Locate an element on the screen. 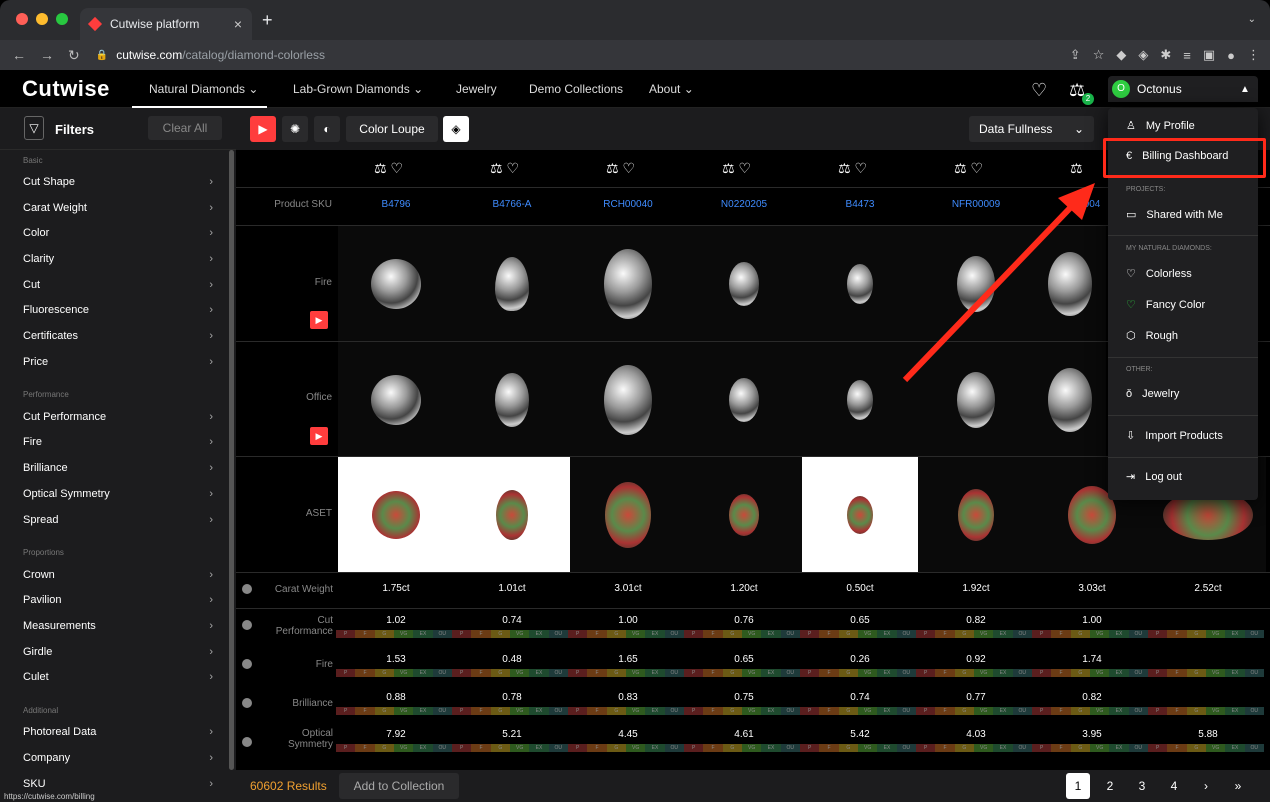  sku-link: B4766-A is located at coordinates (512, 204).